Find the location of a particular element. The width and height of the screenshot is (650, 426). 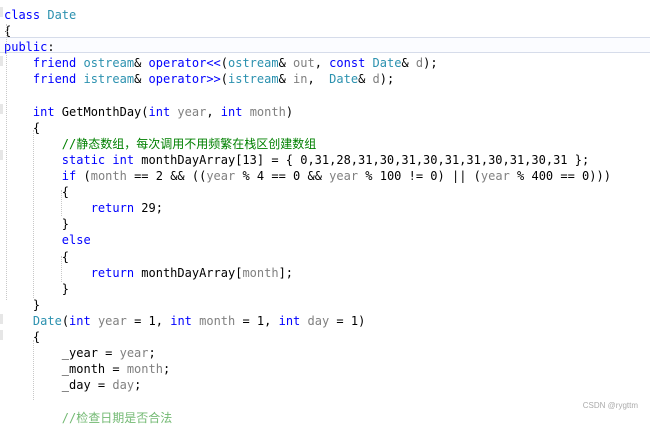

code-line: //静态数组，每次调用不用频繁在栈区创建数组 is located at coordinates (160, 144).